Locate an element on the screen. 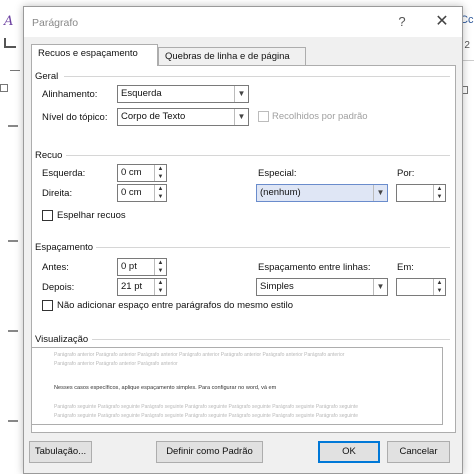 The width and height of the screenshot is (474, 474). direita-label: Direita: is located at coordinates (57, 193).